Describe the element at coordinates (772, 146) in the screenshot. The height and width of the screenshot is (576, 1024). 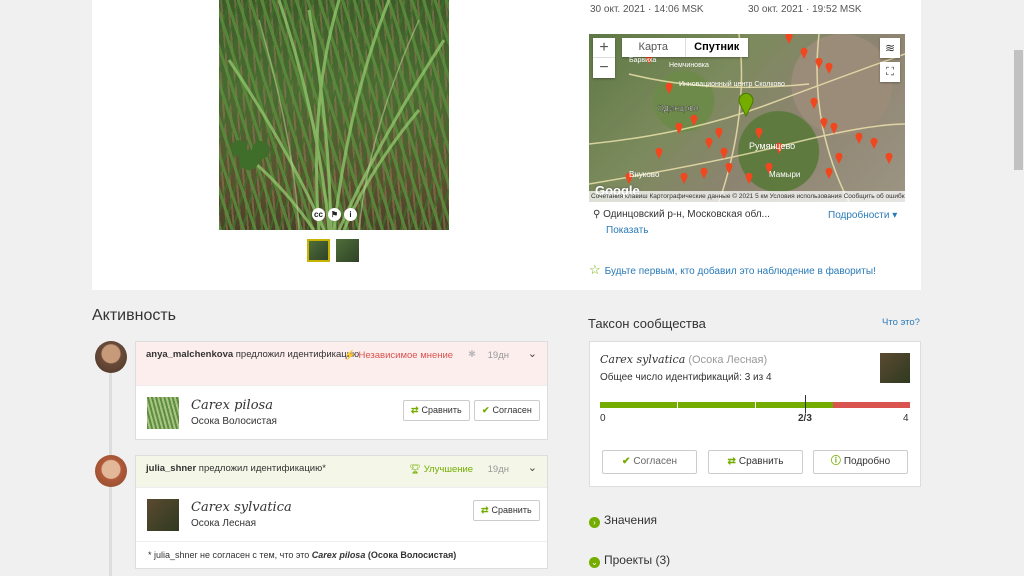
I see `map-label: Румянцево` at that location.